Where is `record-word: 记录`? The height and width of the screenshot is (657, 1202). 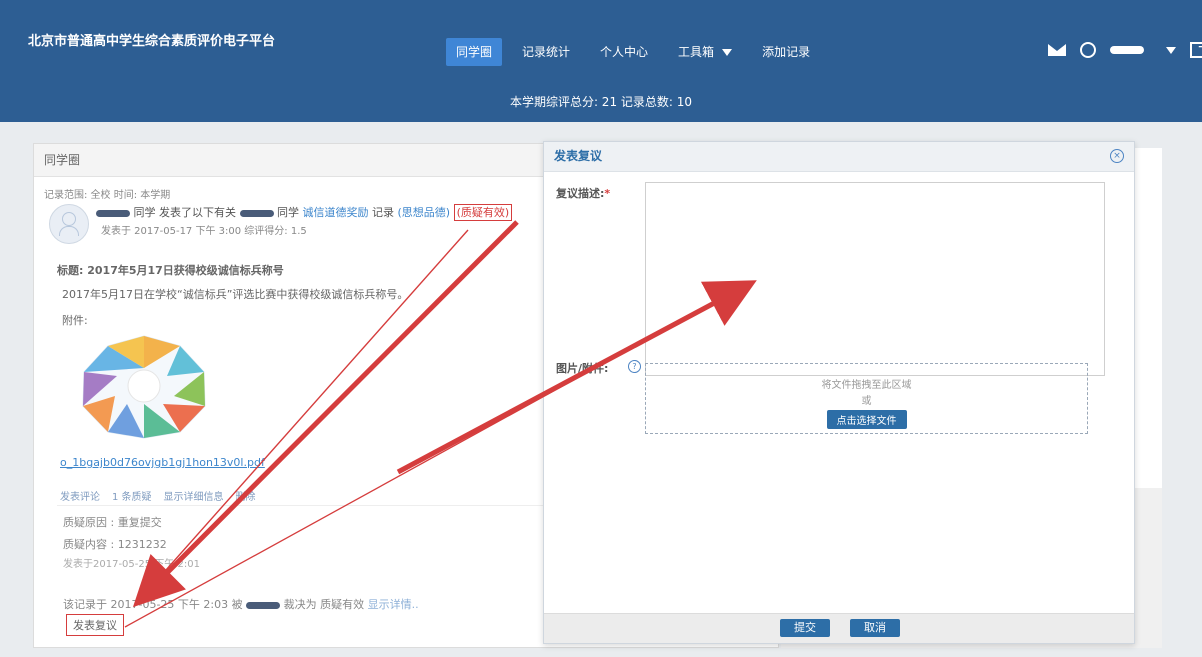
record-word: 记录 is located at coordinates (383, 212).